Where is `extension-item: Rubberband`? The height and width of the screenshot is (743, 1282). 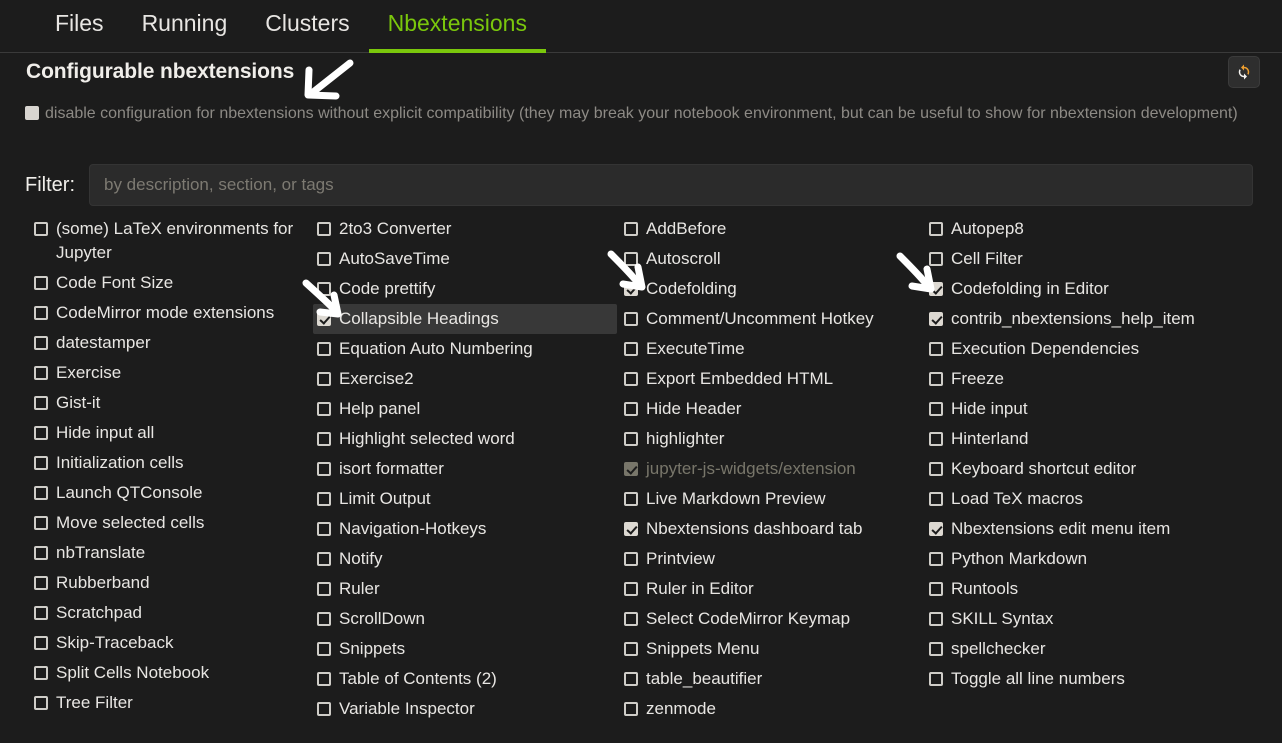
extension-item: Rubberband is located at coordinates (170, 583).